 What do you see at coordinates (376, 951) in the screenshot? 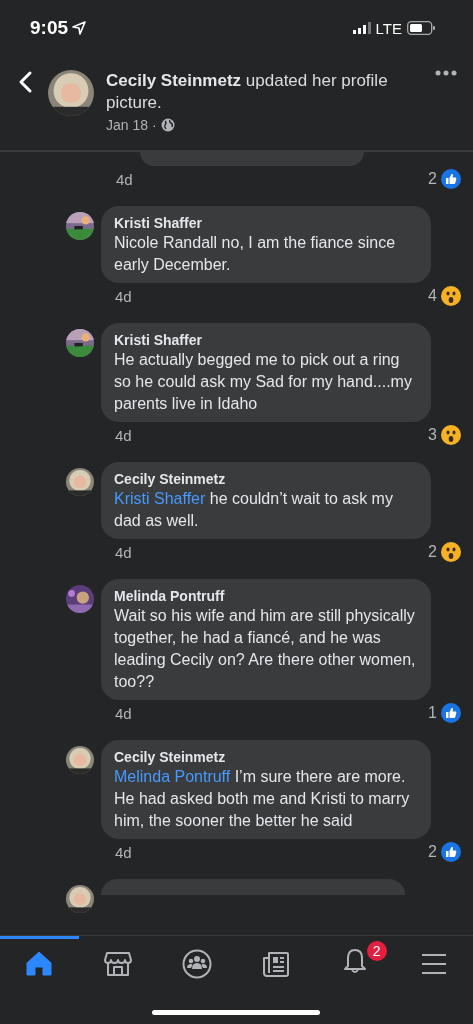
I see `notification-badge: 2` at bounding box center [376, 951].